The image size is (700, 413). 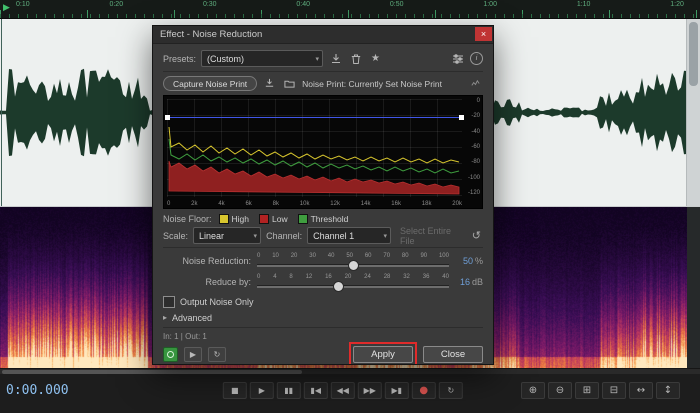 I want to click on reduce-by-row: Reduce by: 0 4 8 12 16 20 24 28 32 36 40 16 dB, so click(x=323, y=281).